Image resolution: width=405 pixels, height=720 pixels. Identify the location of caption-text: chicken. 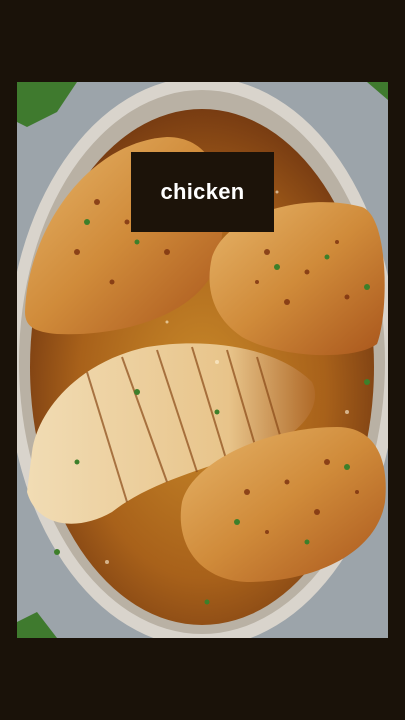
(202, 191).